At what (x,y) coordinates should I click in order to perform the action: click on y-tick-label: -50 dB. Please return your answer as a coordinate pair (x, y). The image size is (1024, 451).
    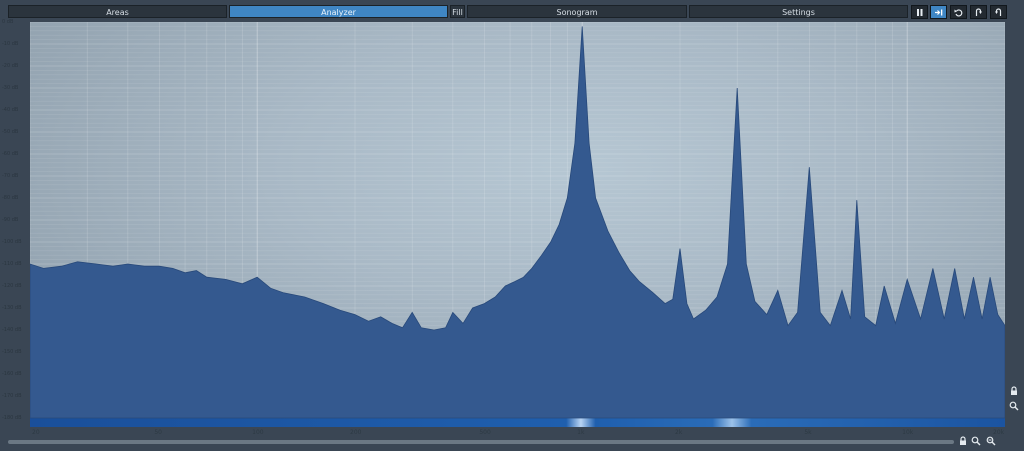
    Looking at the image, I should click on (10, 132).